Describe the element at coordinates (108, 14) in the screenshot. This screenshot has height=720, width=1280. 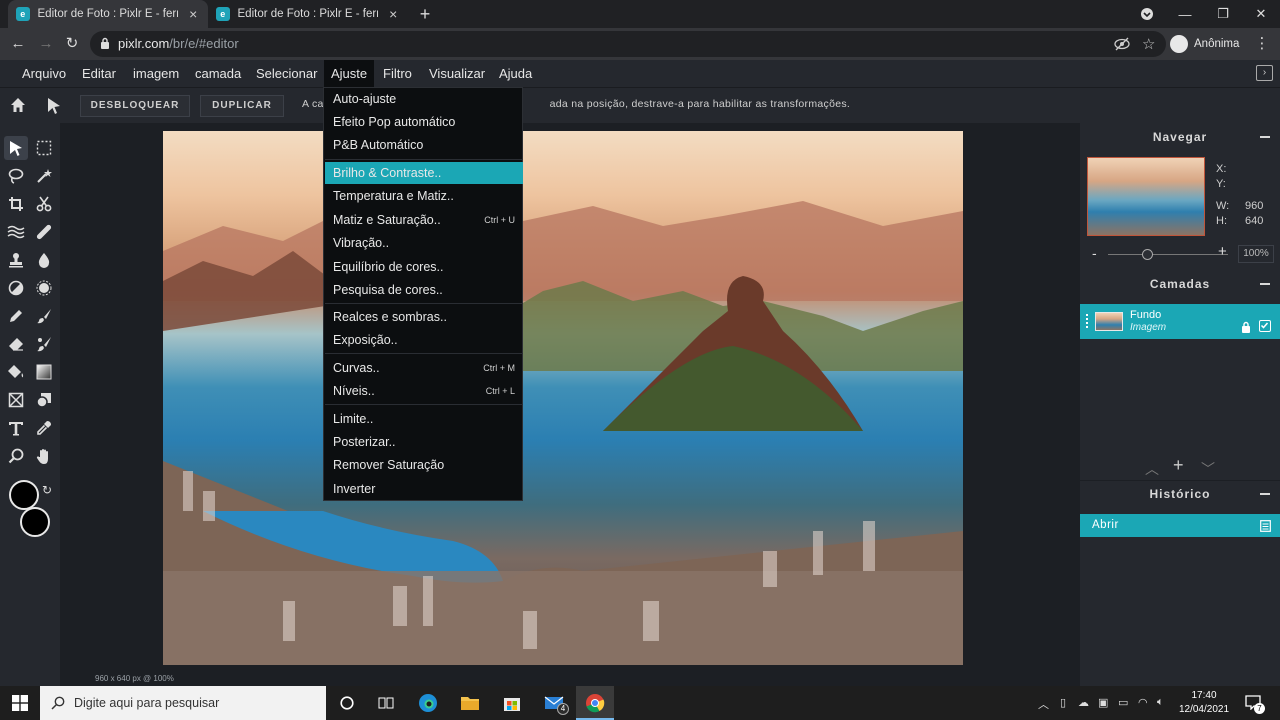
I see `browser-tab-1: e Editor de Foto : Pixlr E - ferramen ×` at that location.